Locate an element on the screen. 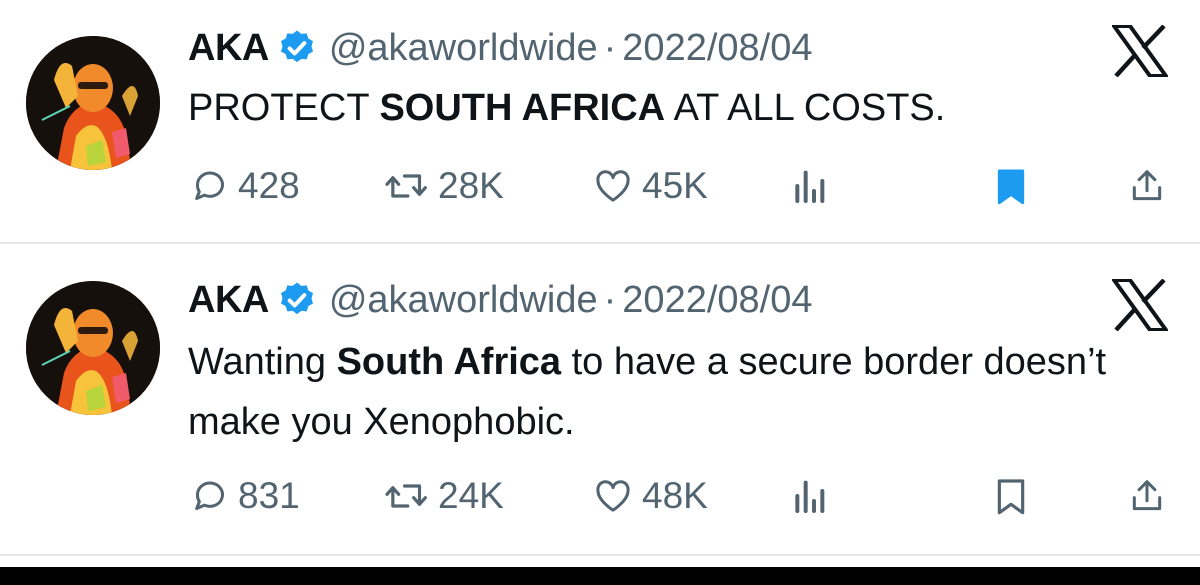 This screenshot has width=1200, height=585. divider is located at coordinates (600, 555).